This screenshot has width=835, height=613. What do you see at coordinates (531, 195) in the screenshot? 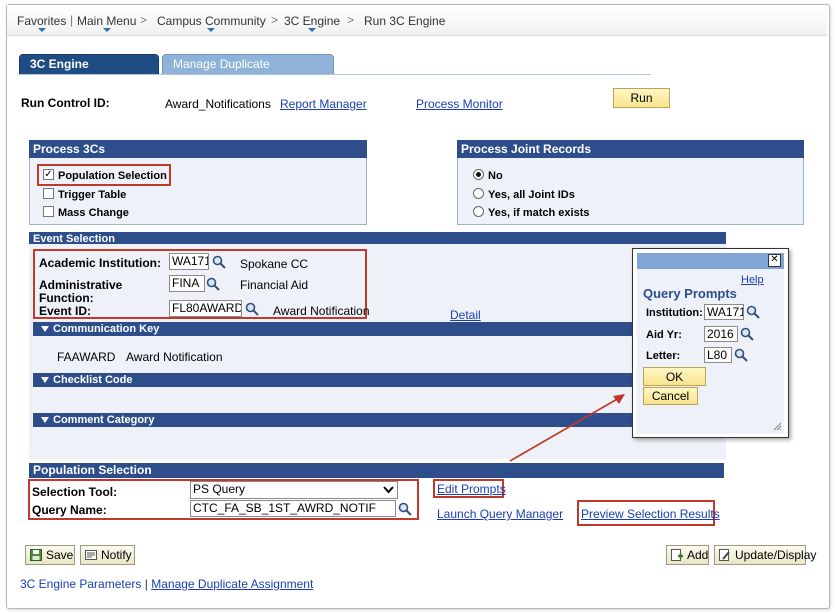
I see `joint-all-ids-label: Yes, all Joint IDs` at bounding box center [531, 195].